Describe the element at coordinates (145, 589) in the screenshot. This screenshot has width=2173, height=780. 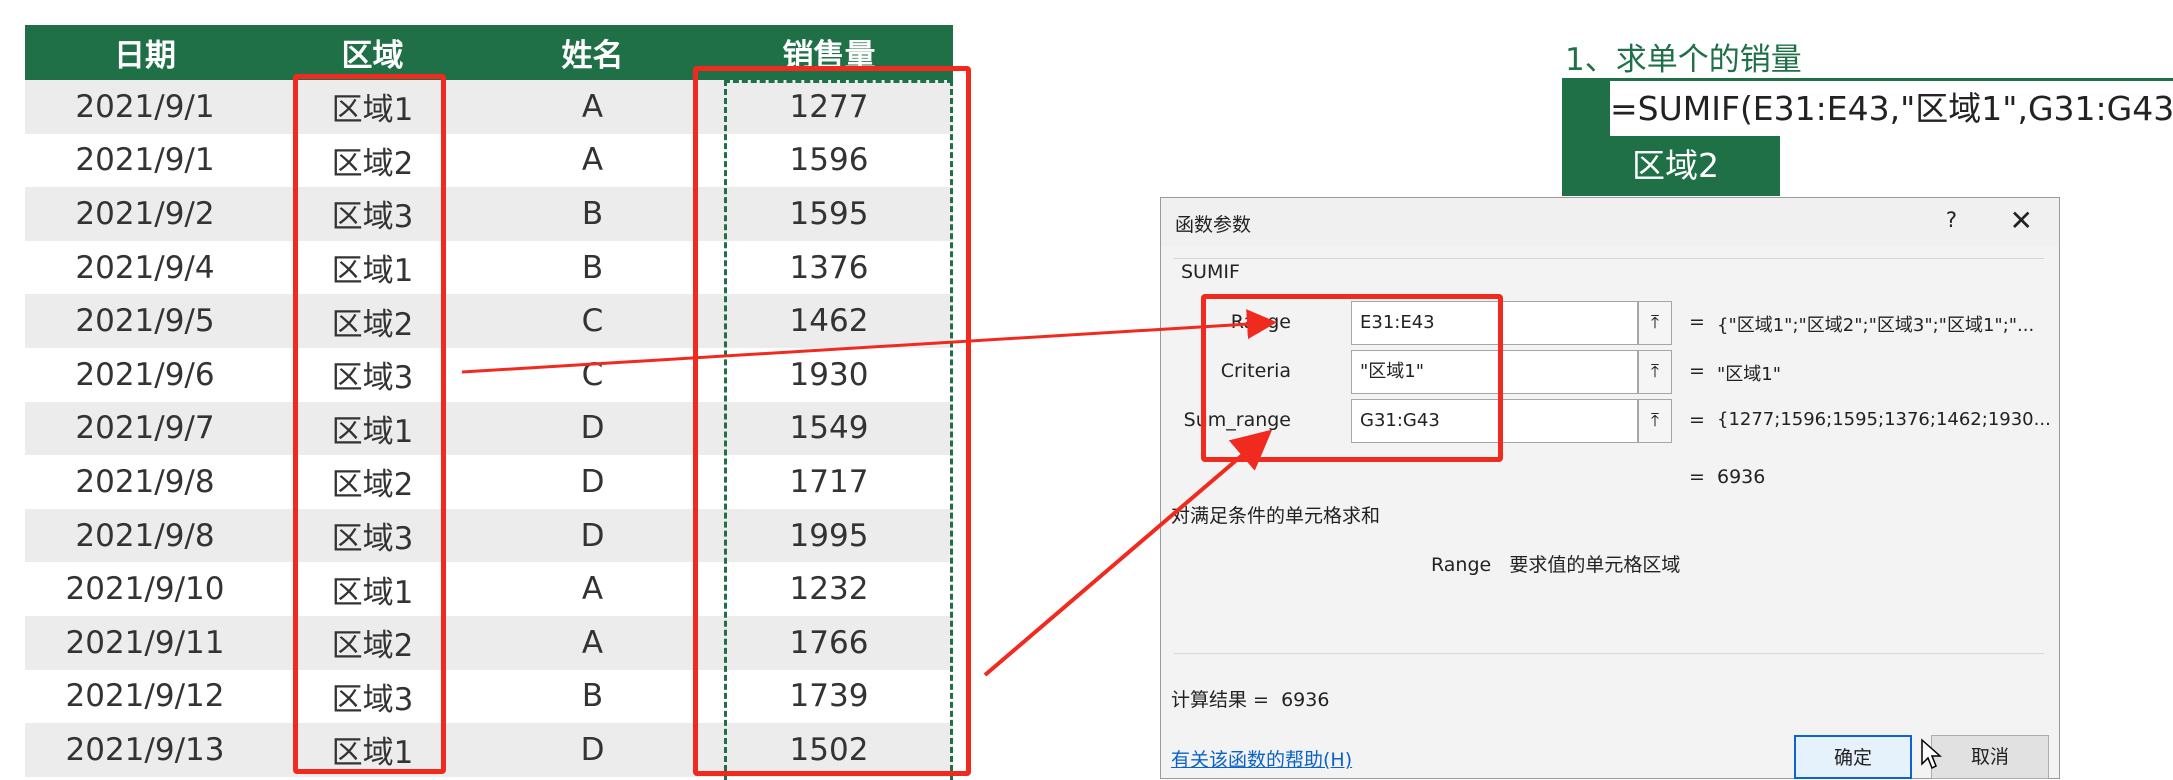
I see `date-cell: 2021/9/10` at that location.